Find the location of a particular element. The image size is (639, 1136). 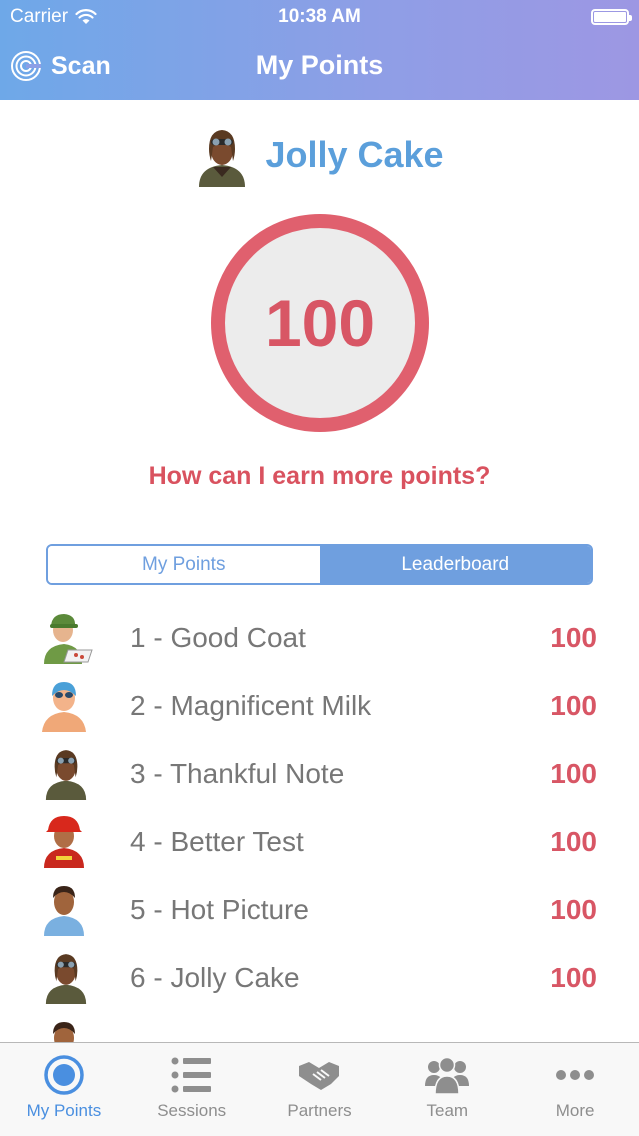

leaderboard-entry-name: 5 - Hot Picture is located at coordinates (219, 909).